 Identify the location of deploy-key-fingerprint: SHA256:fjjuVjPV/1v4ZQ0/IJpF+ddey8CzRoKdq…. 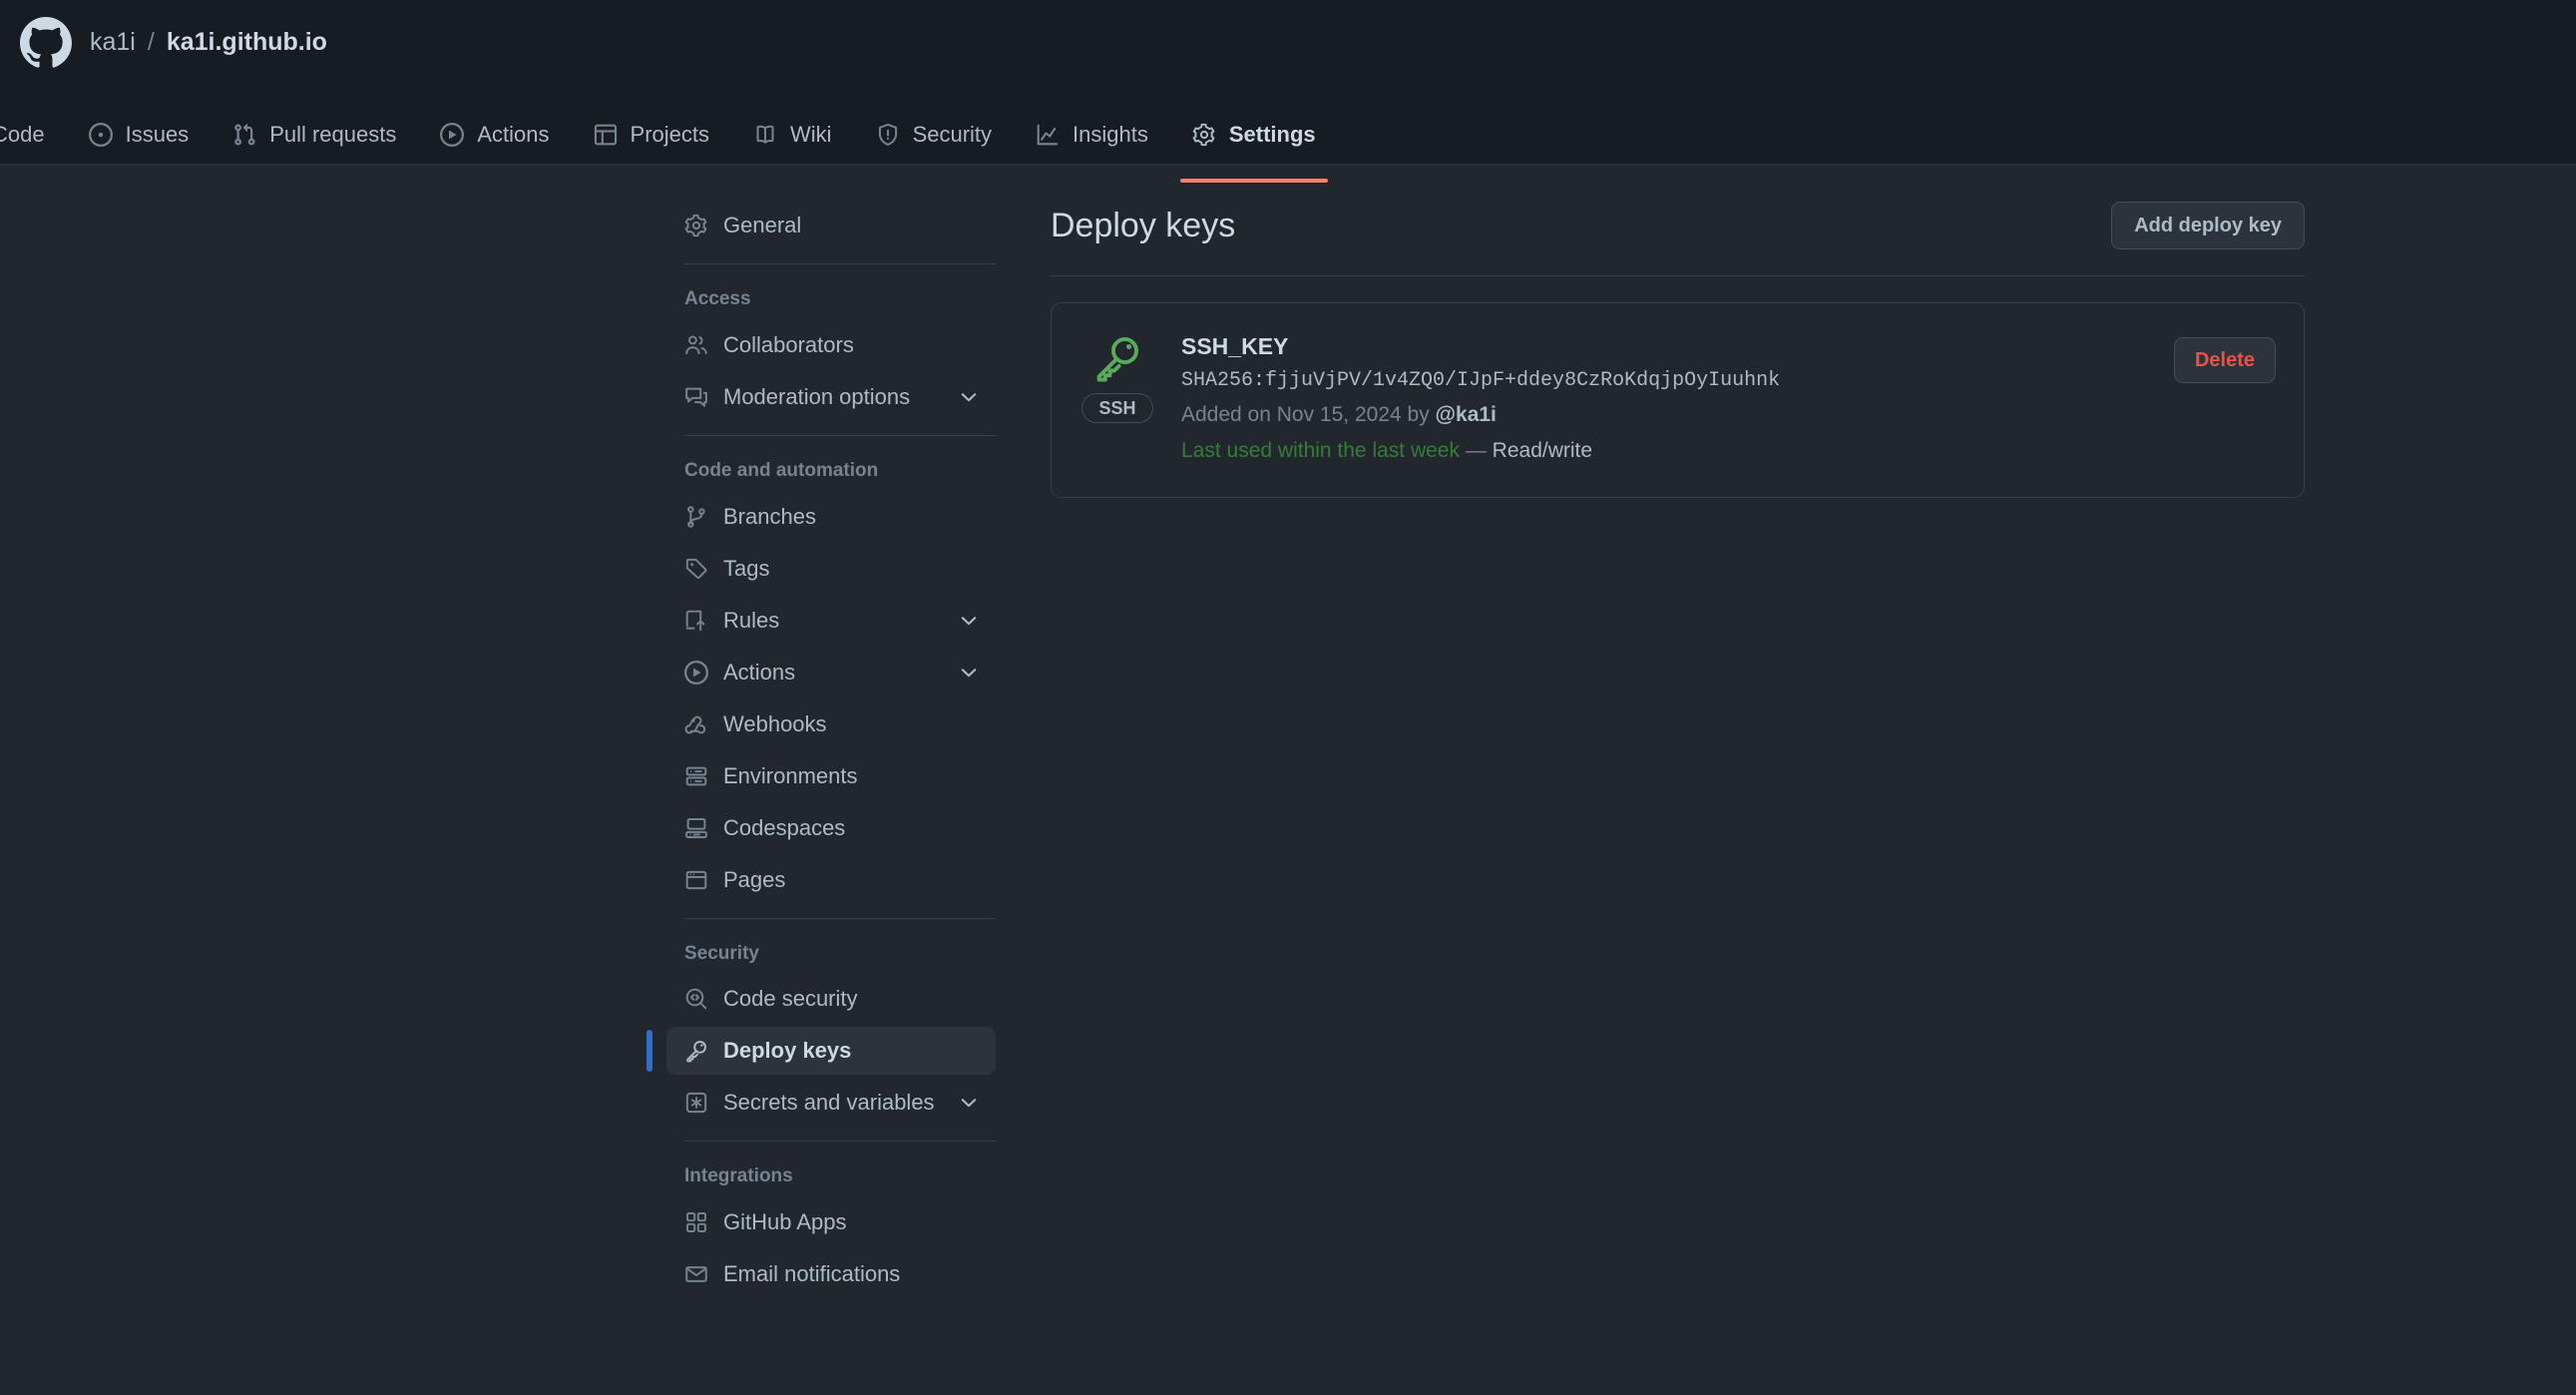
(1481, 381).